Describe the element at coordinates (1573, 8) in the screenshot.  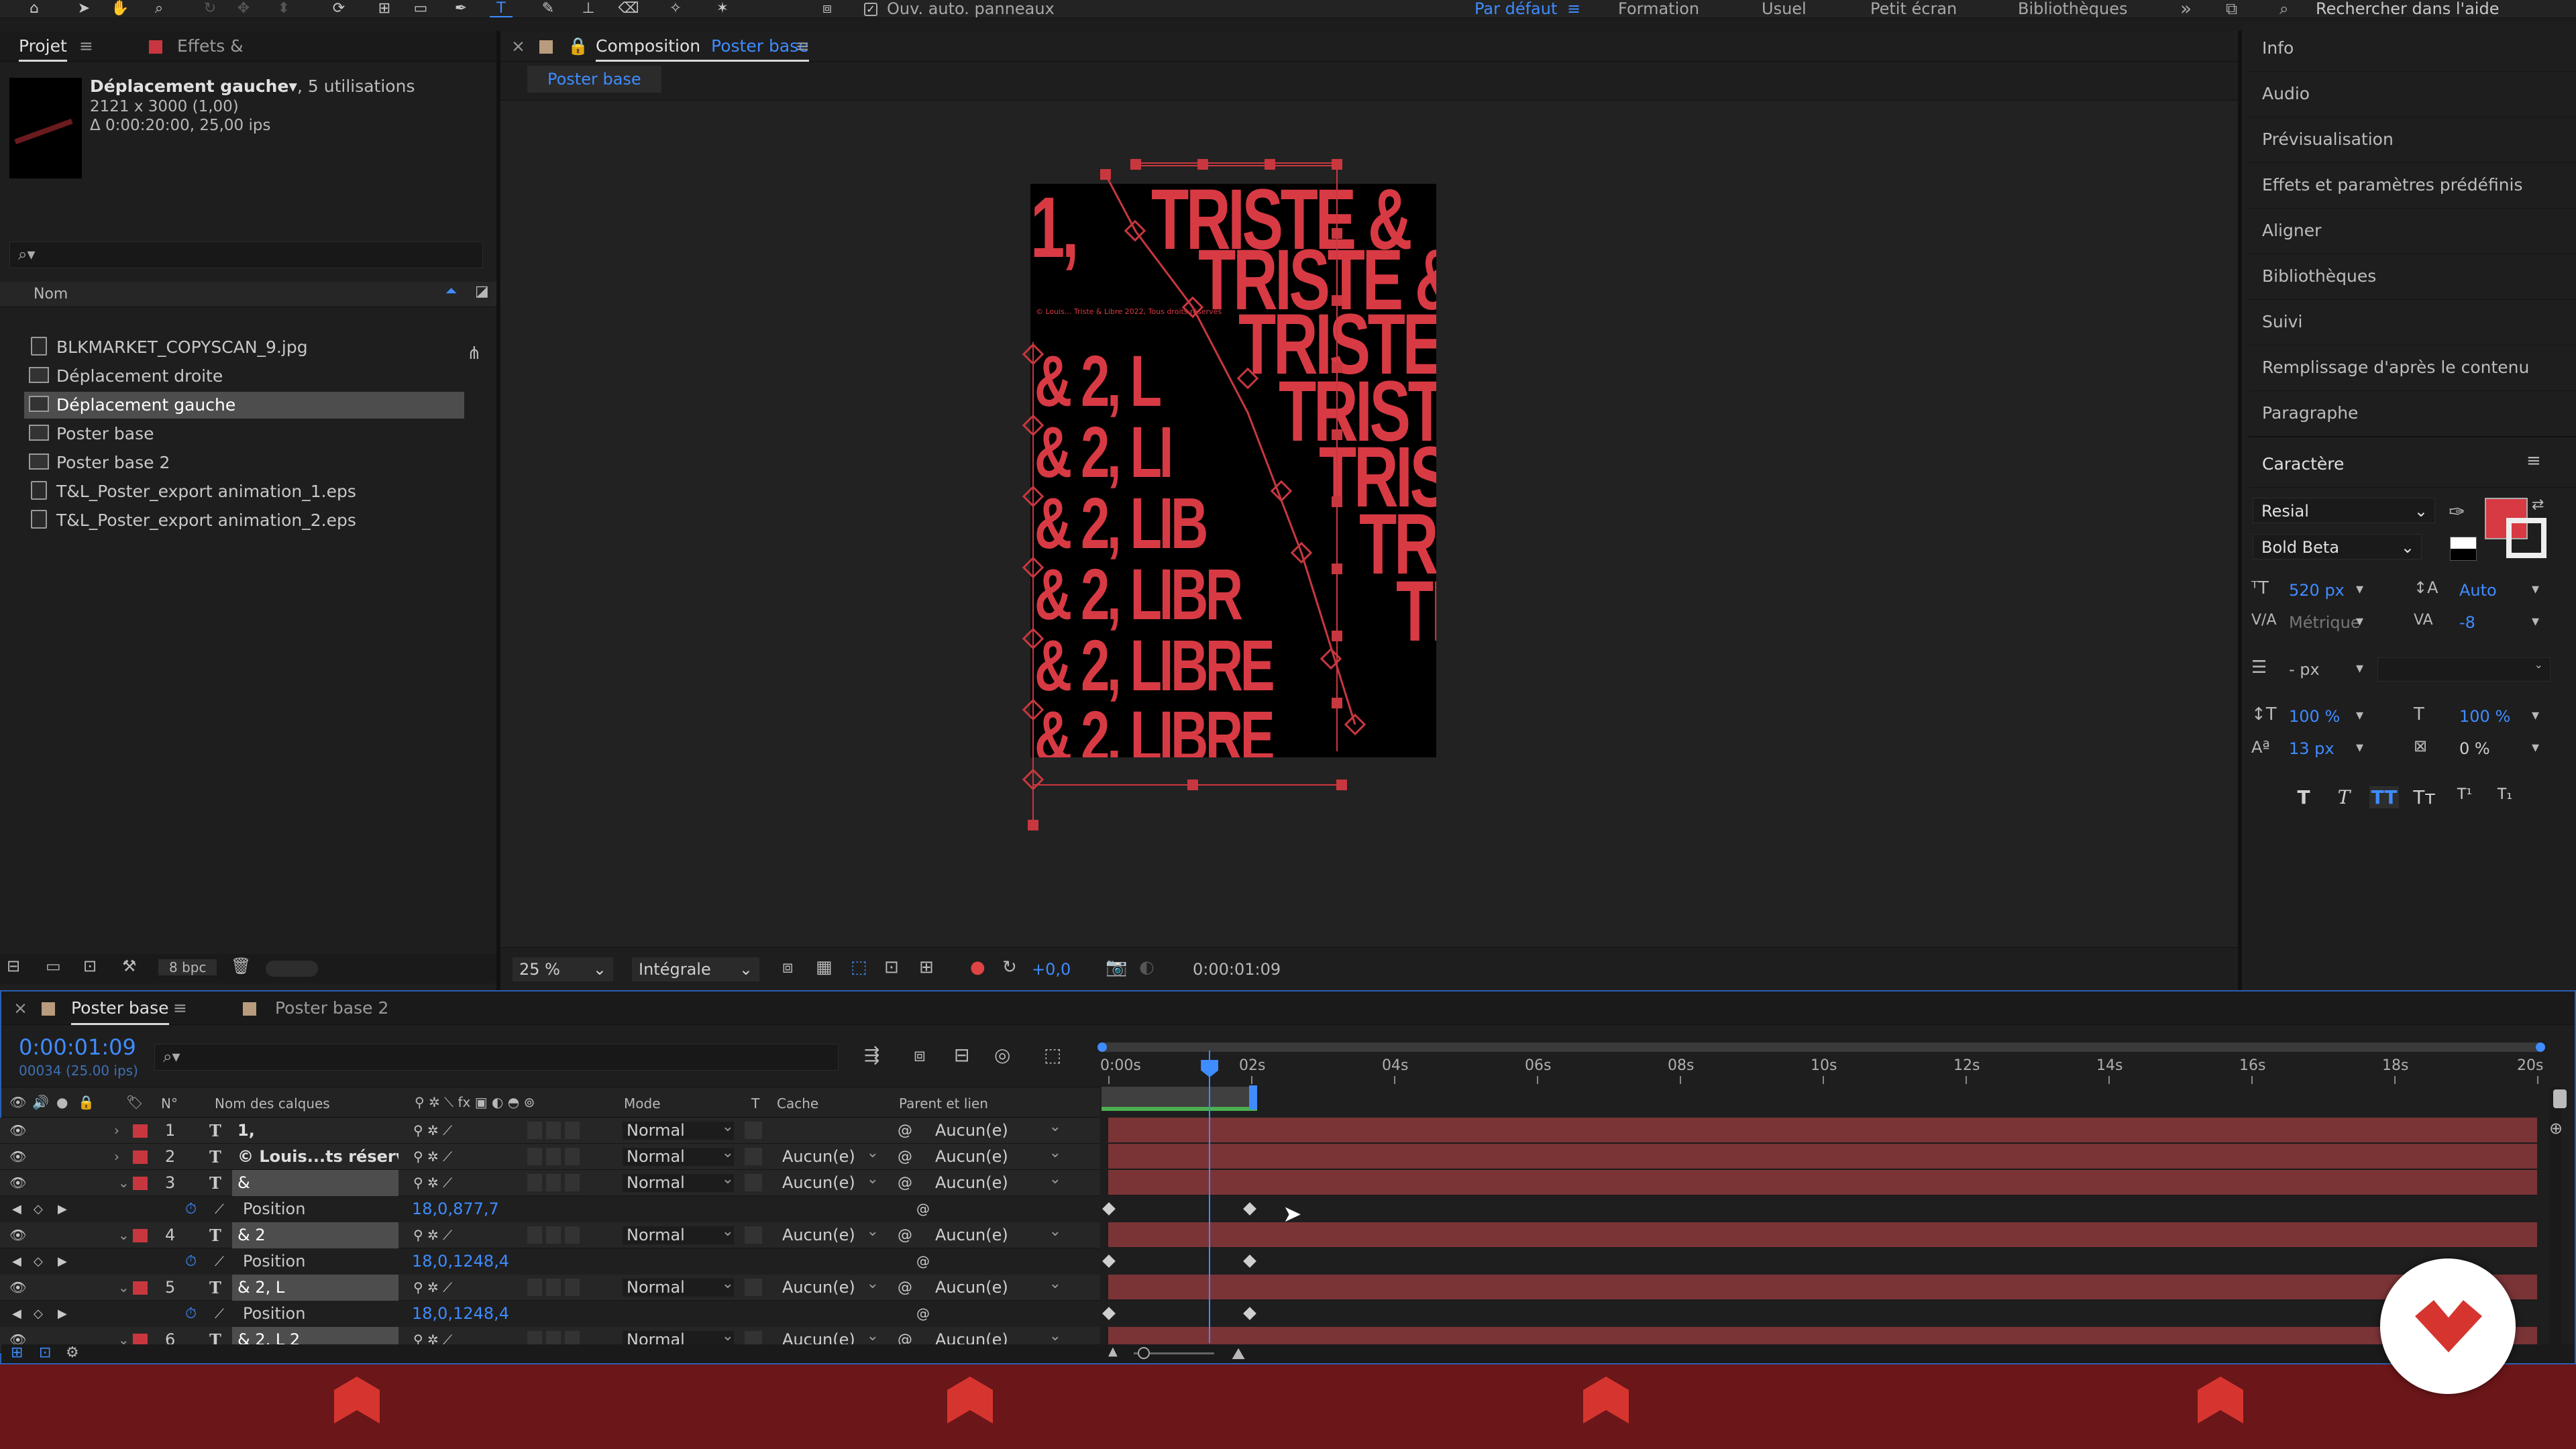
I see `workspace-menu-icon: ≡` at that location.